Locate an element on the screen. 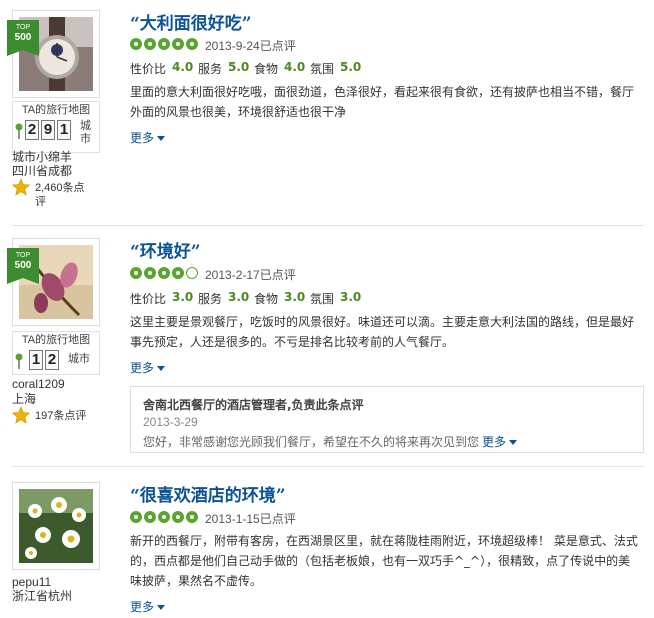  user-location: 上海 is located at coordinates (24, 399).